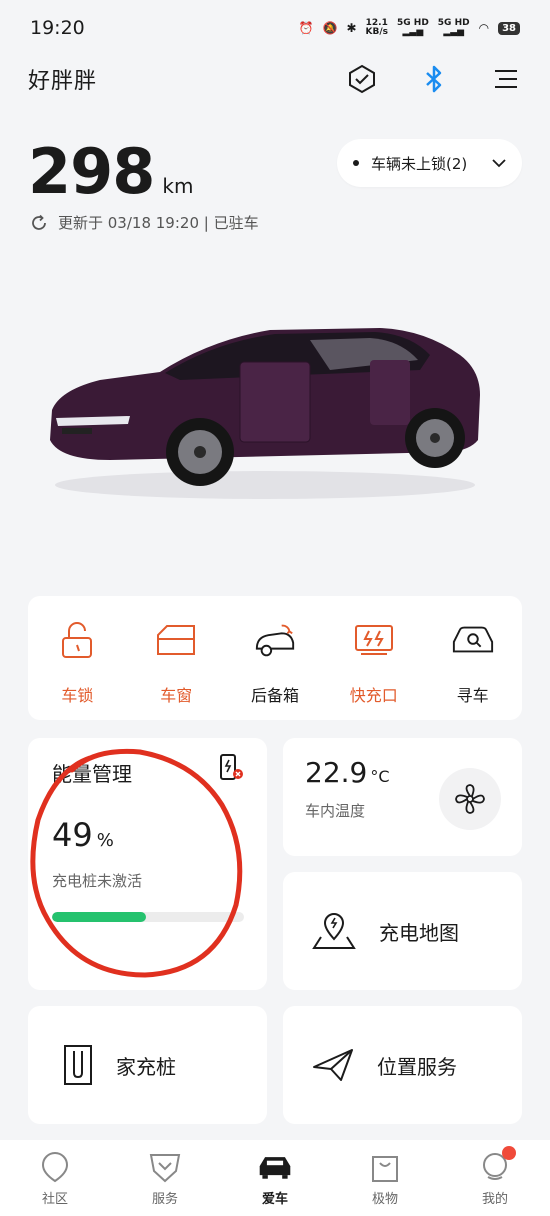  I want to click on lock-status-dropdown: 车辆未上锁(2), so click(429, 163).